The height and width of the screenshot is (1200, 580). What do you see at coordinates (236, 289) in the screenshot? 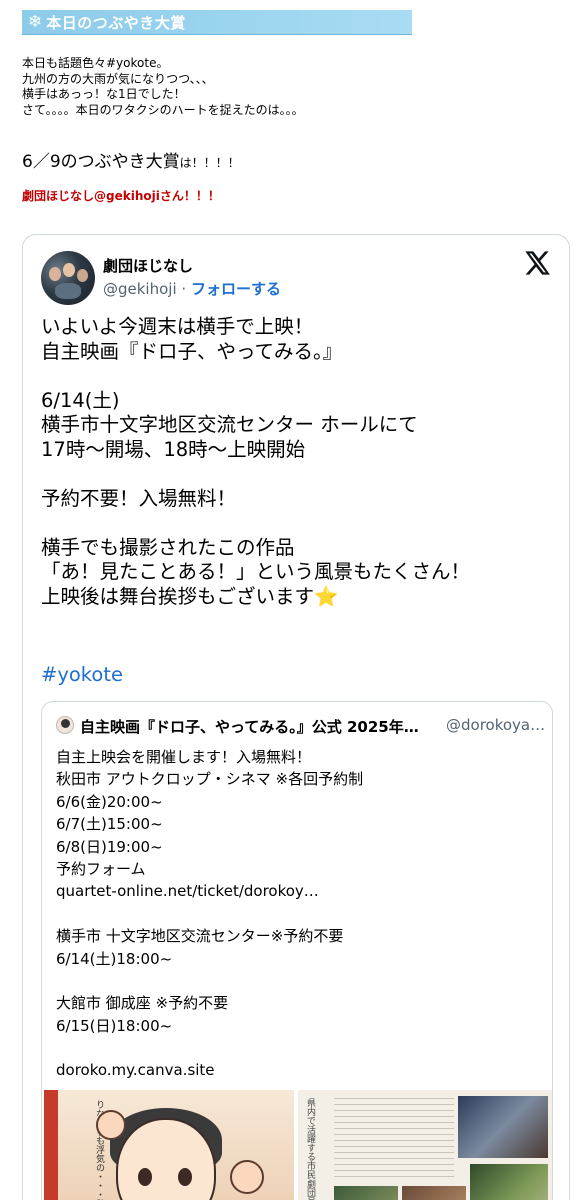
I see `follow-button: フォローする` at bounding box center [236, 289].